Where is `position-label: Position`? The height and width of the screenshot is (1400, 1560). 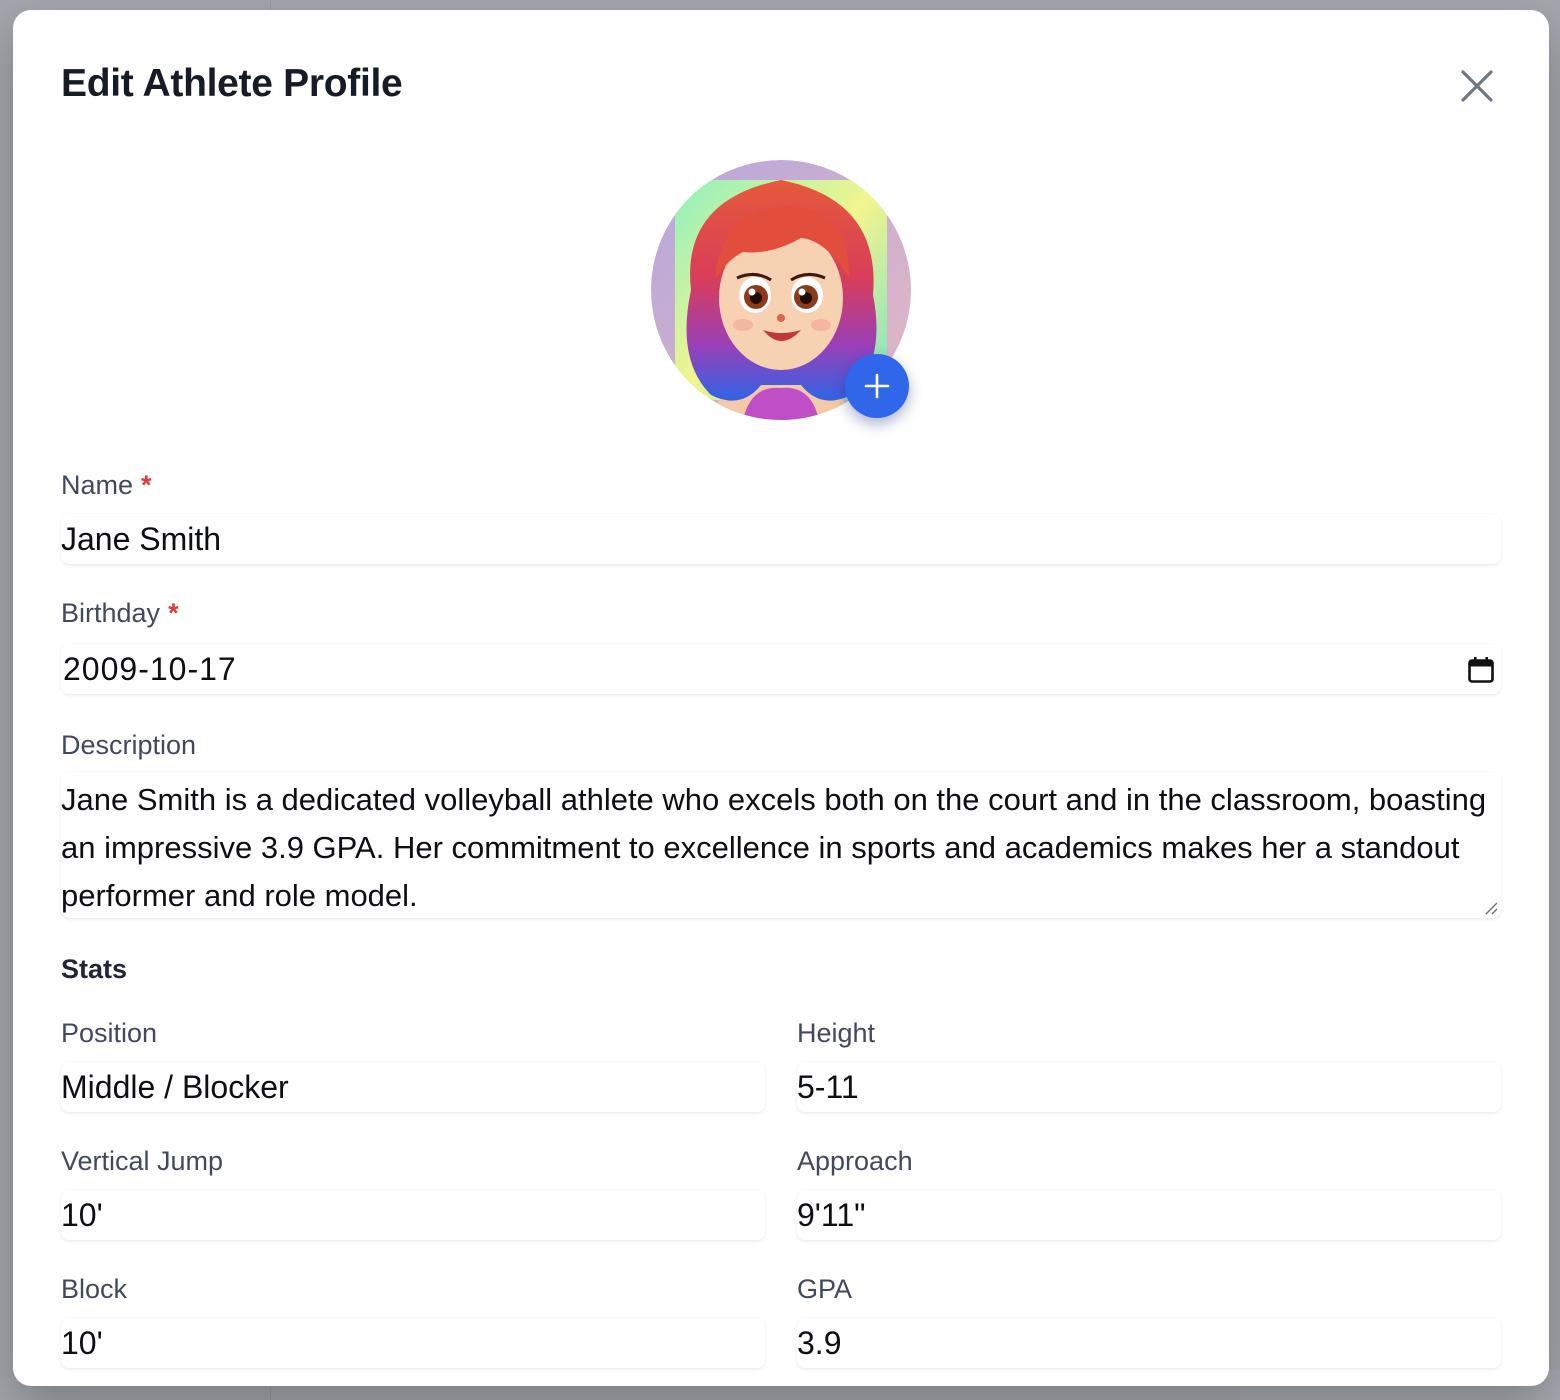 position-label: Position is located at coordinates (109, 1033).